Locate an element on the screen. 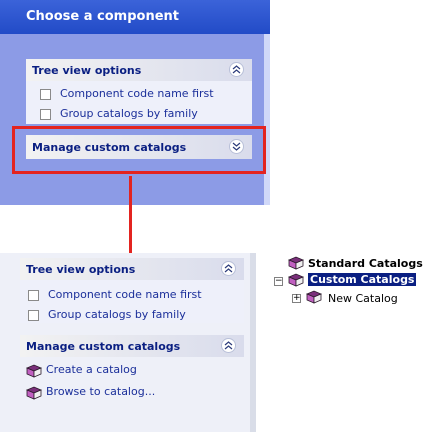 The image size is (434, 432). annotation-highlight-box is located at coordinates (139, 150).